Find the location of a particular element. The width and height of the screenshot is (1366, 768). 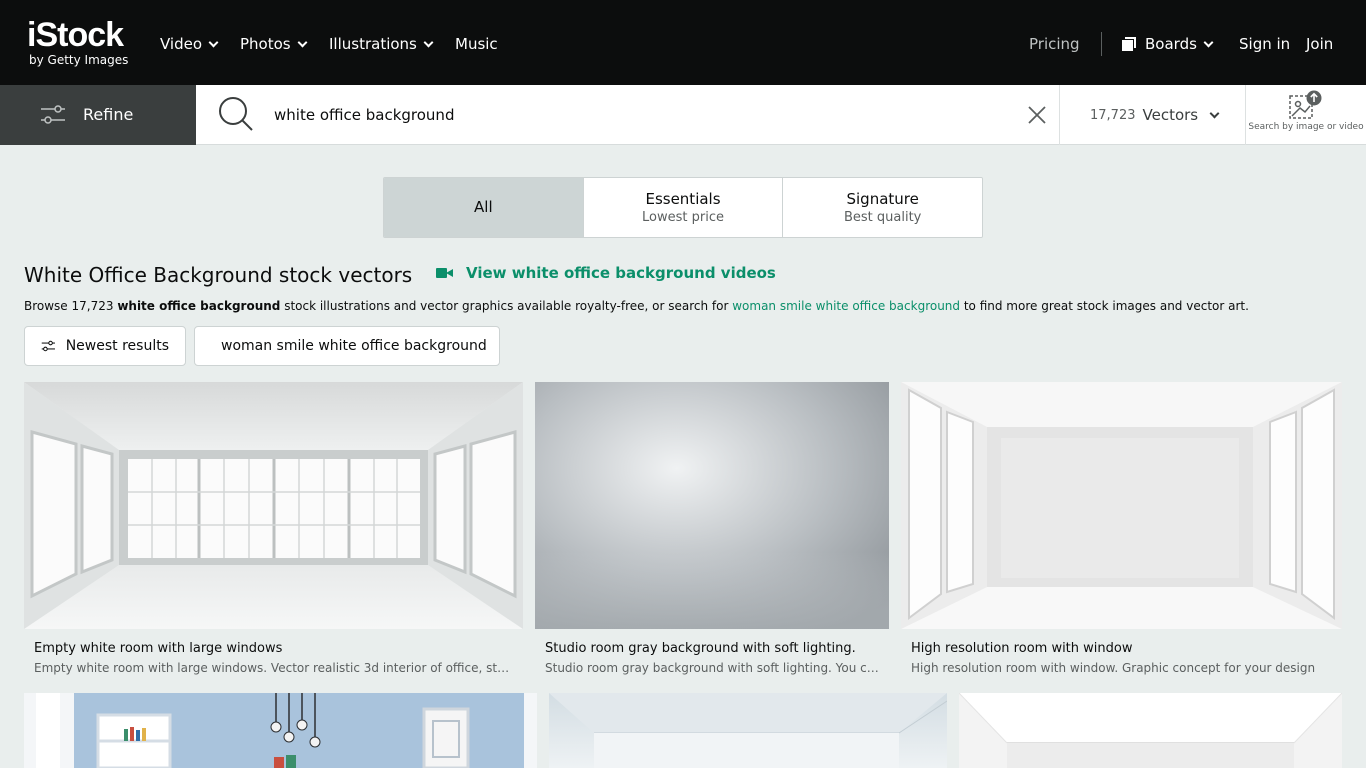

empty-room-illustration is located at coordinates (748, 730).